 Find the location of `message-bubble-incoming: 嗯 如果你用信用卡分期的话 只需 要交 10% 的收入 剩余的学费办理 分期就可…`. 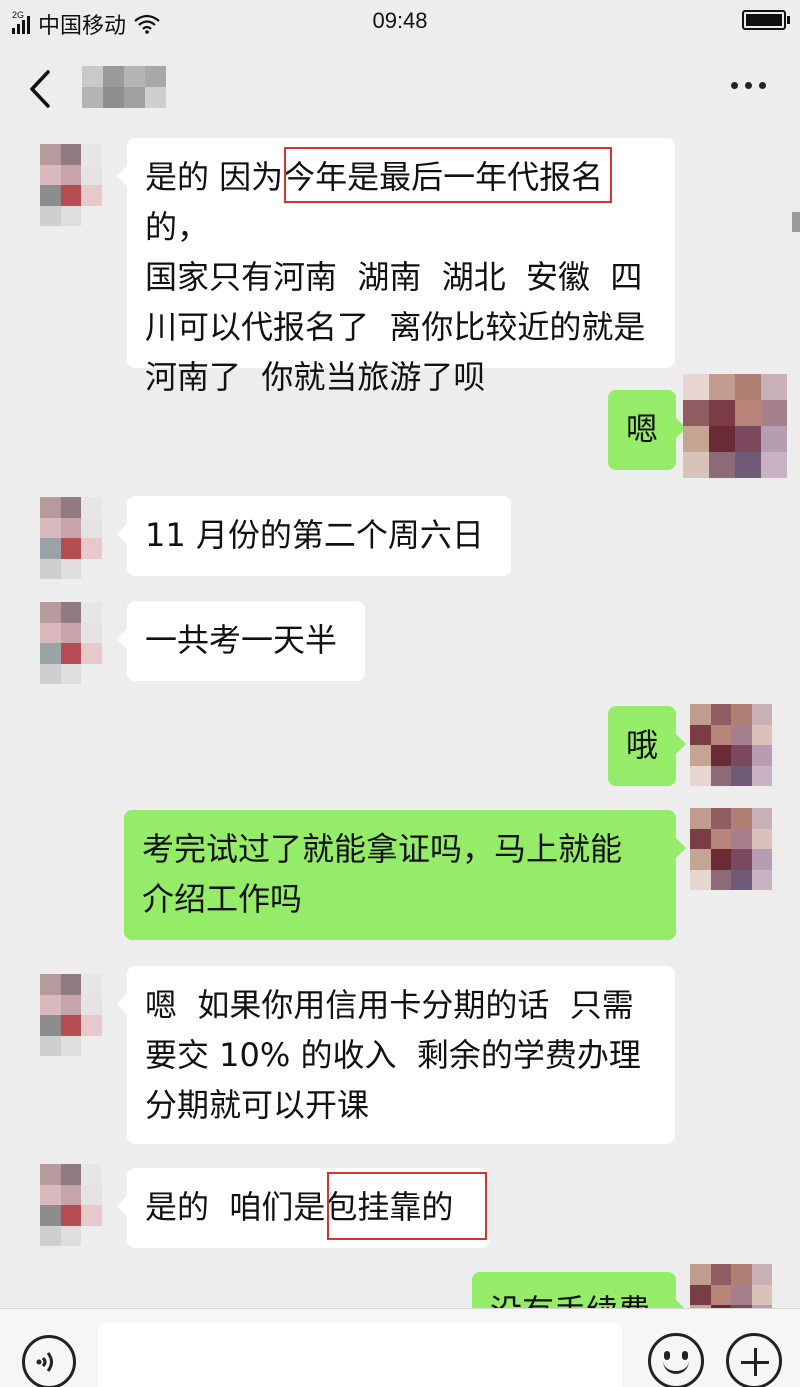

message-bubble-incoming: 嗯 如果你用信用卡分期的话 只需 要交 10% 的收入 剩余的学费办理 分期就可… is located at coordinates (396, 1055).